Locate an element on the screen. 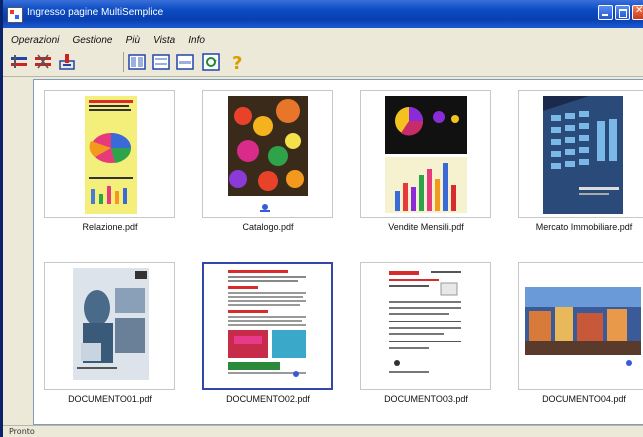 This screenshot has height=437, width=643. menu-gestione: Gestione is located at coordinates (92, 40).